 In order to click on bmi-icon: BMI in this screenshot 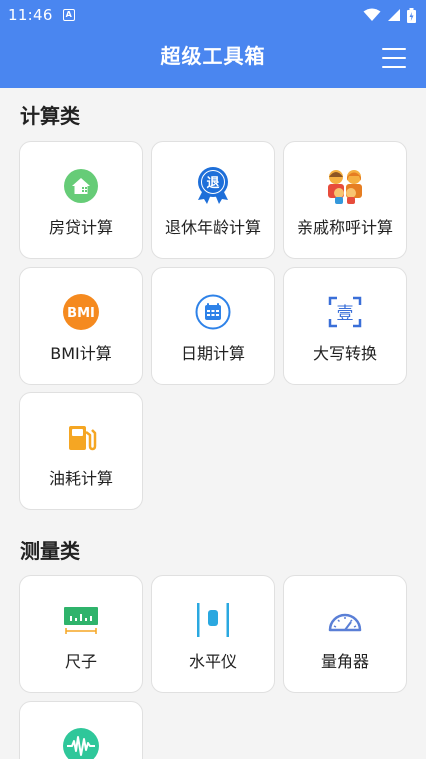, I will do `click(81, 312)`.